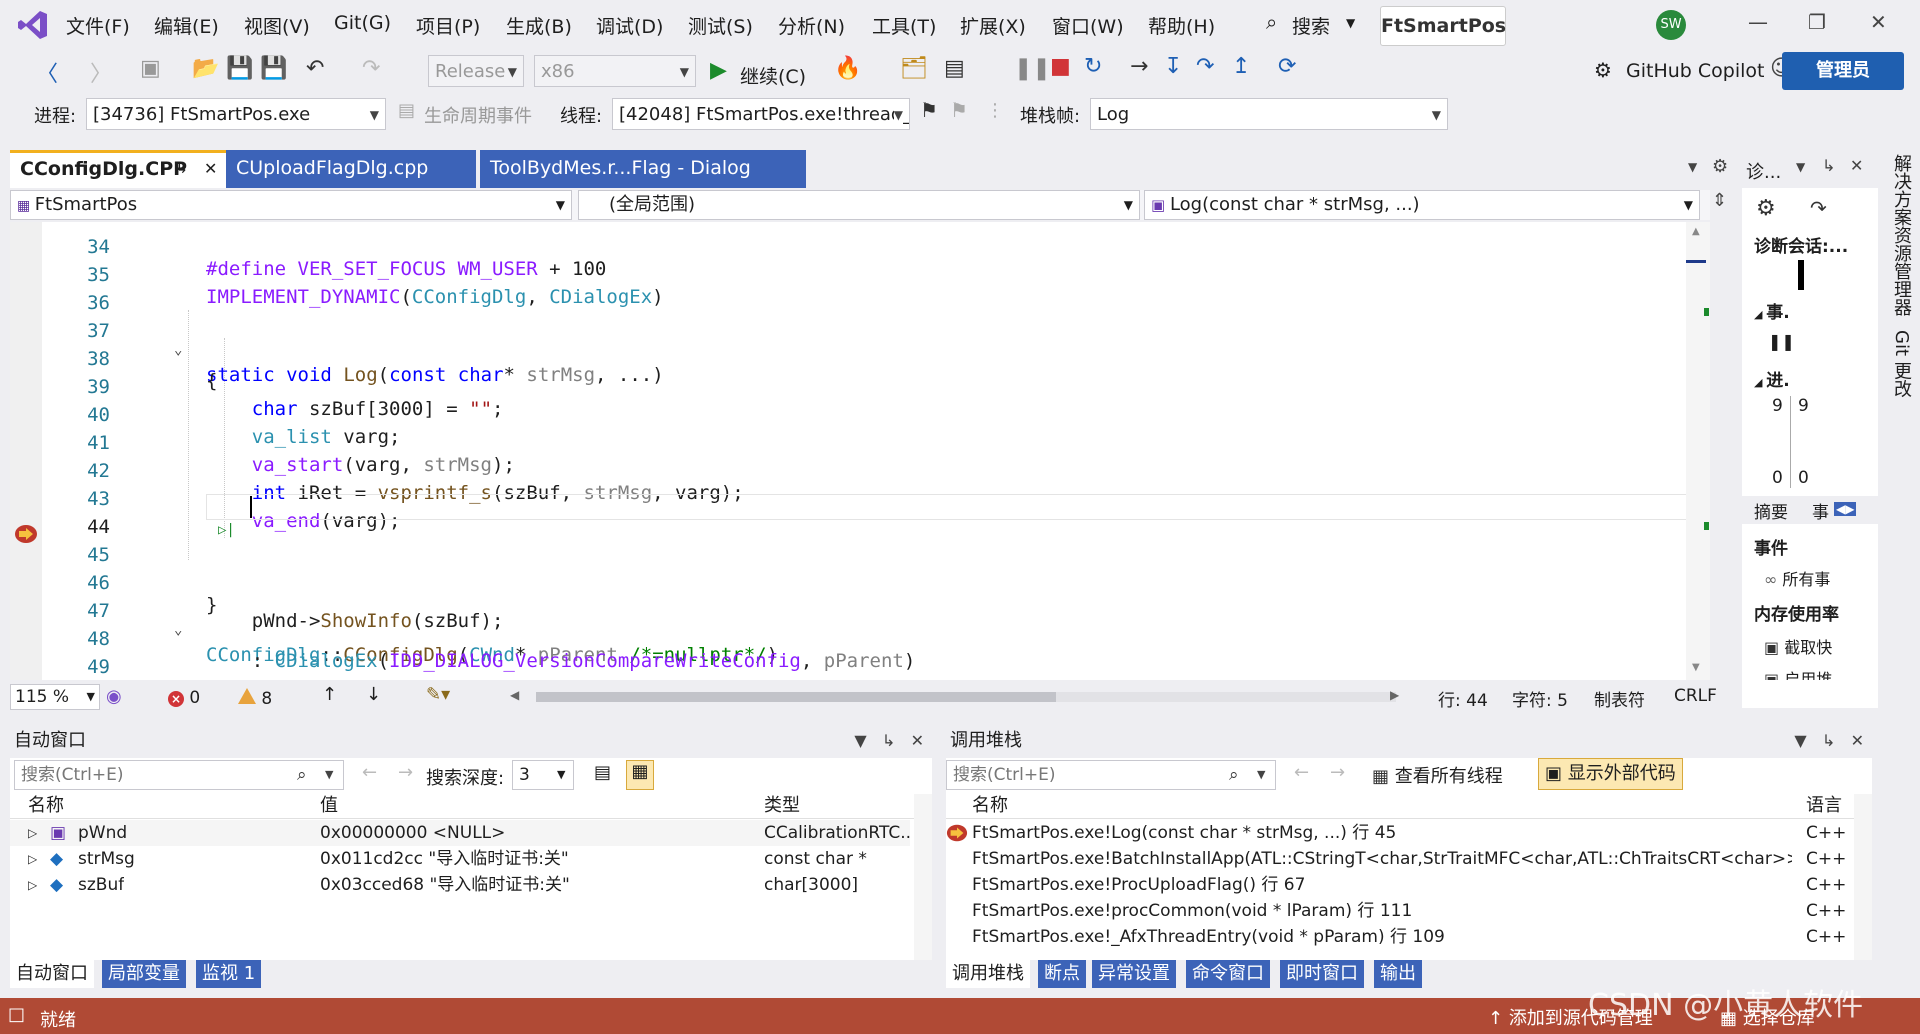 Image resolution: width=1920 pixels, height=1034 pixels. What do you see at coordinates (1766, 208) in the screenshot?
I see `gear-icon: ⚙` at bounding box center [1766, 208].